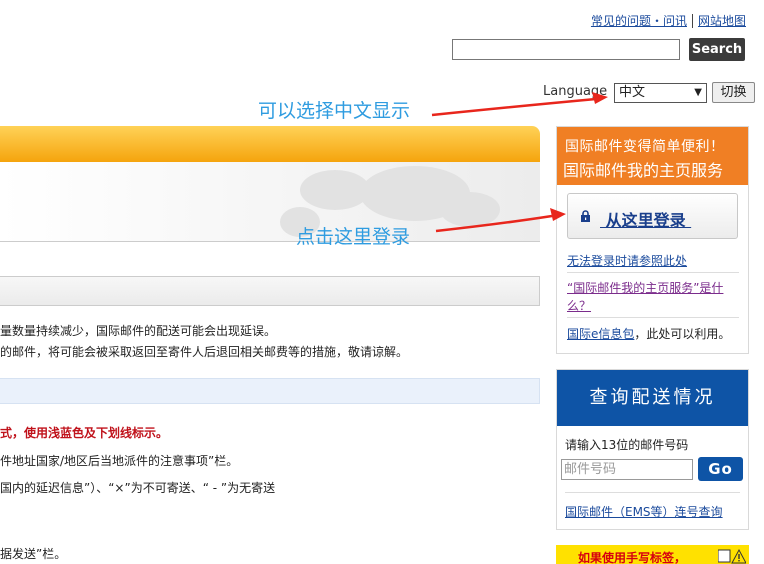 This screenshot has width=764, height=564. Describe the element at coordinates (500, 220) in the screenshot. I see `arrow-to-login-icon` at that location.